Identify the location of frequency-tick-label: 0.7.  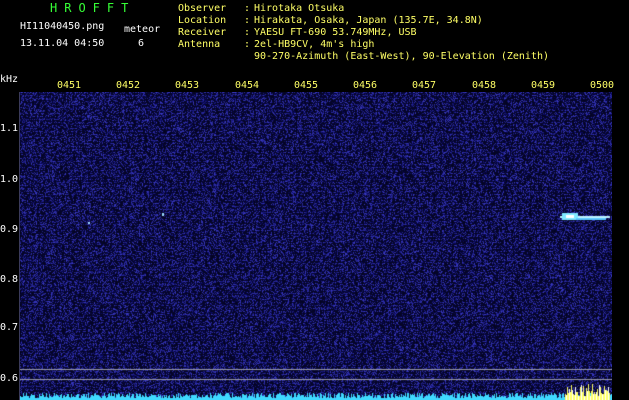
(9, 327).